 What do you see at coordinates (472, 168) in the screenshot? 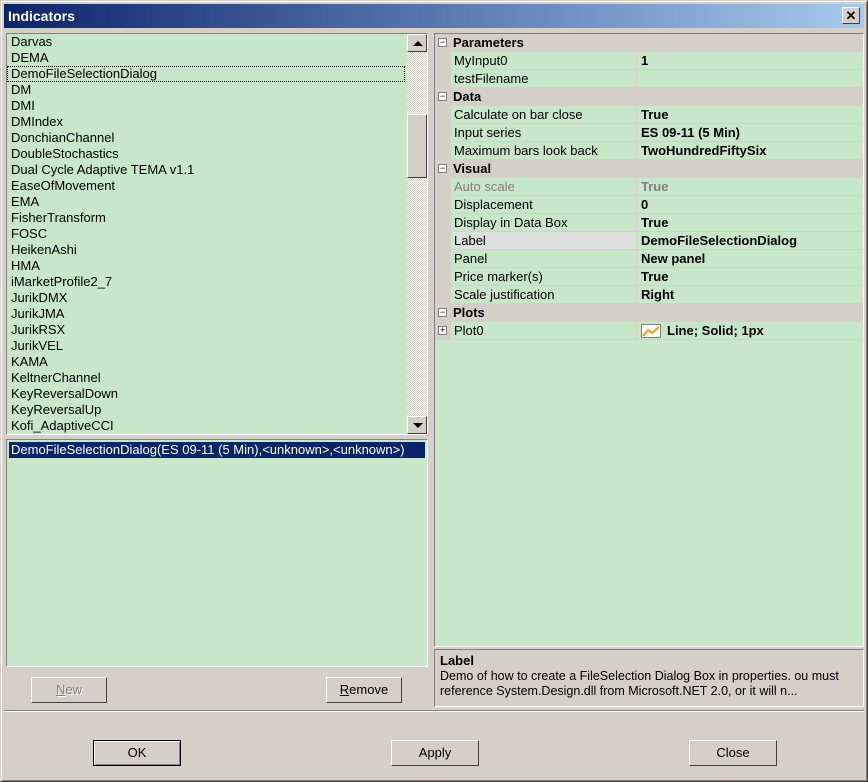
I see `category-name: Visual` at bounding box center [472, 168].